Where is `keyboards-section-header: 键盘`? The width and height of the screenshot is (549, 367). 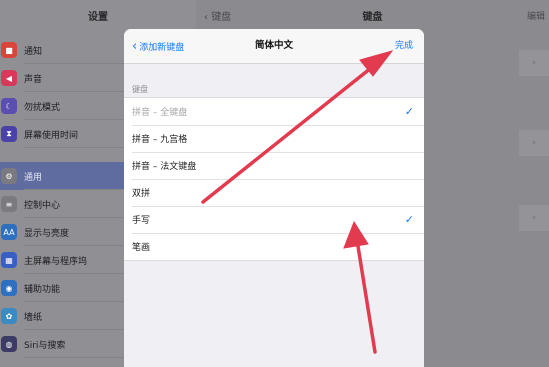
keyboards-section-header: 键盘 is located at coordinates (140, 89).